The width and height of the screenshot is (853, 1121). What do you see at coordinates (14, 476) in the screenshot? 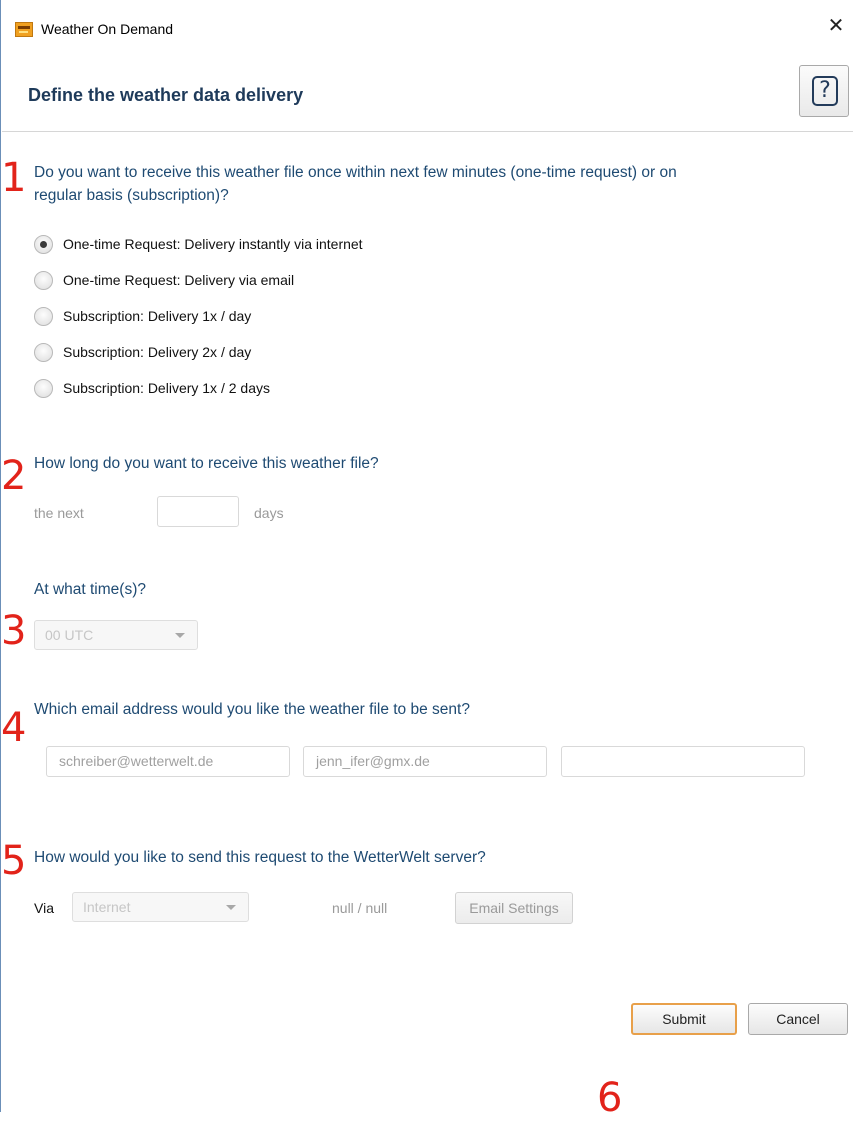
I see `step-number-2: 2` at bounding box center [14, 476].